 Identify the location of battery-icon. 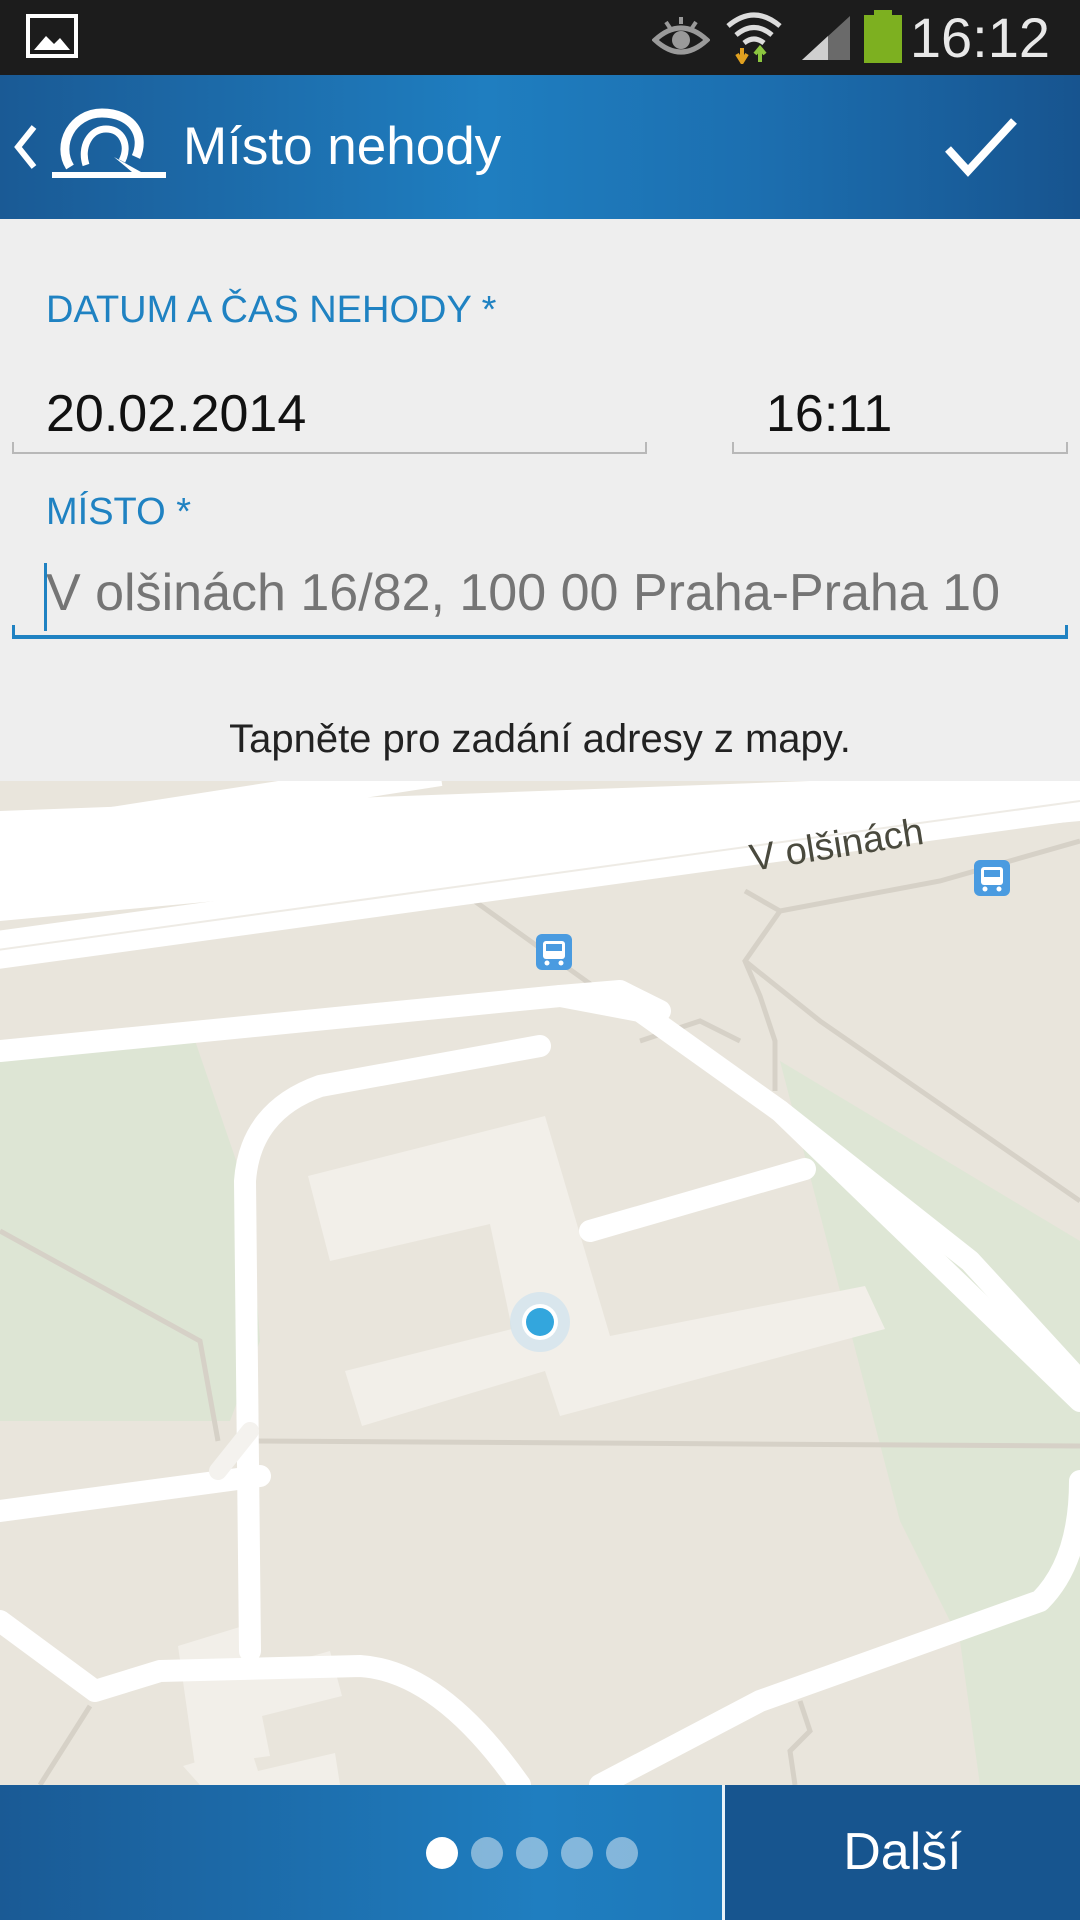
(883, 36).